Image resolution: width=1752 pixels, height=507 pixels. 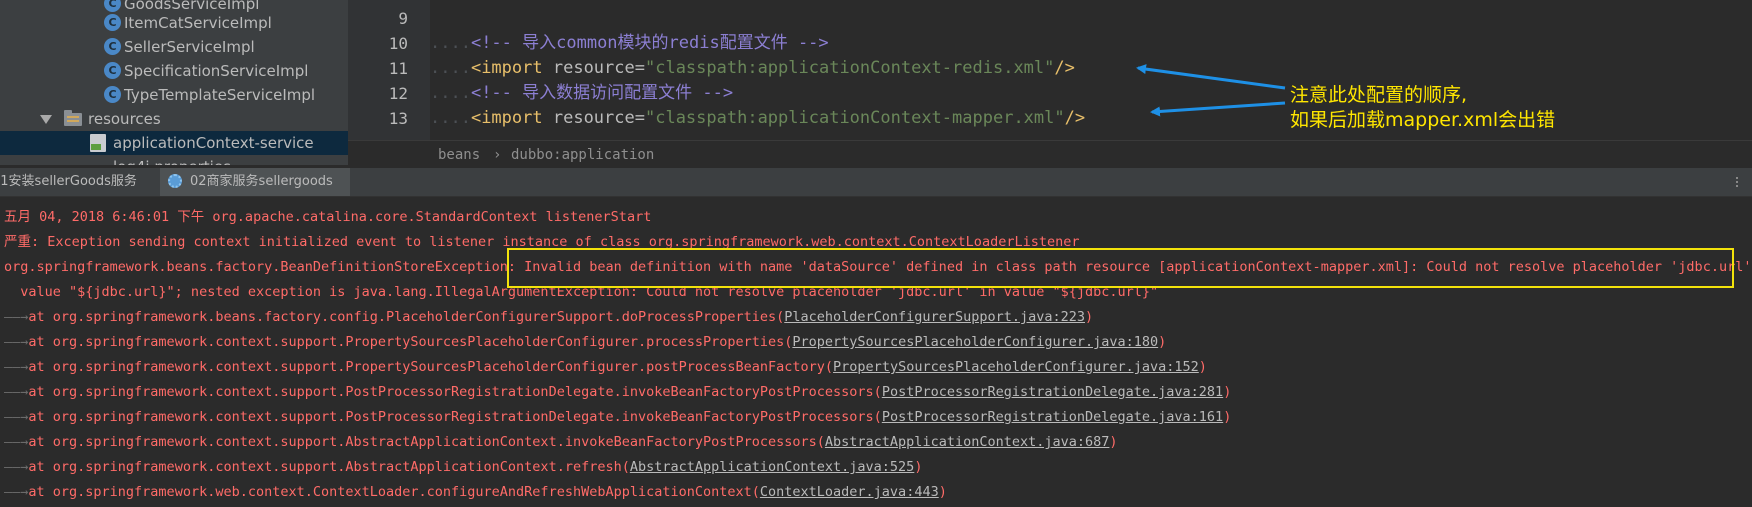 What do you see at coordinates (1423, 120) in the screenshot?
I see `annotation-line: 如果后加载mapper.xml会出错` at bounding box center [1423, 120].